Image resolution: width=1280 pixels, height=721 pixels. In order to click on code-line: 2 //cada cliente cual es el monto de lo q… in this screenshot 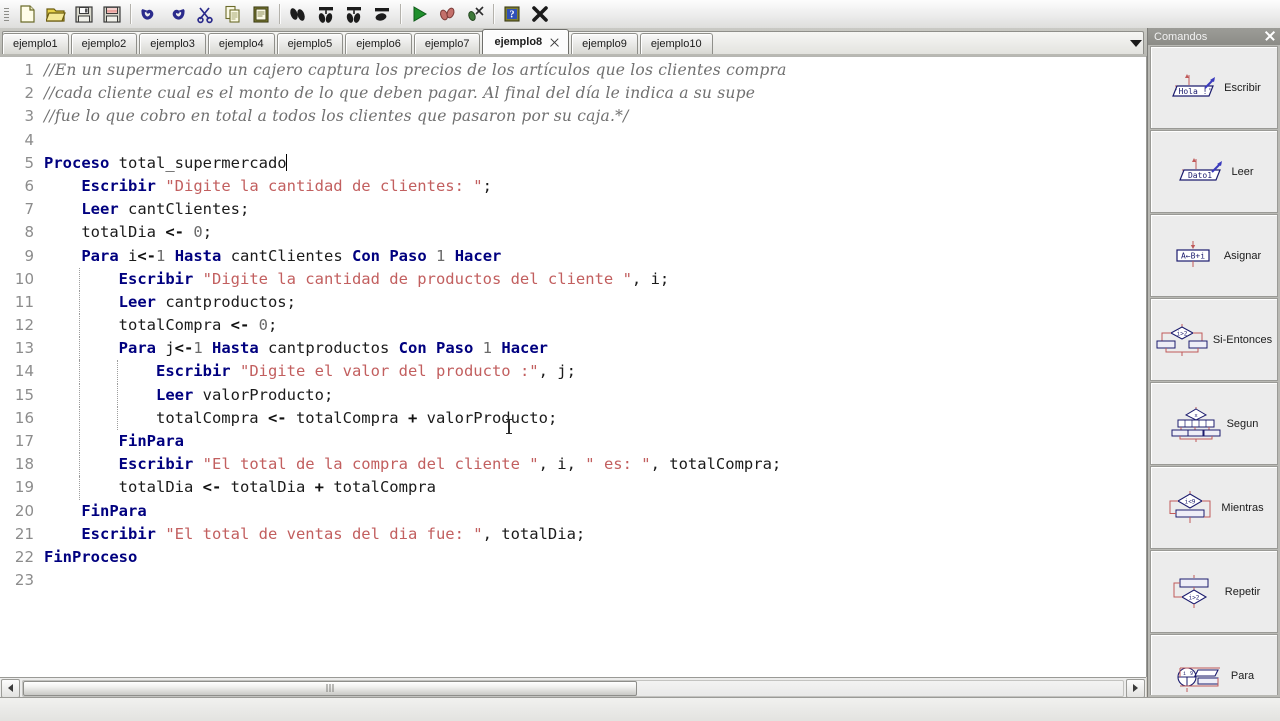, I will do `click(573, 93)`.